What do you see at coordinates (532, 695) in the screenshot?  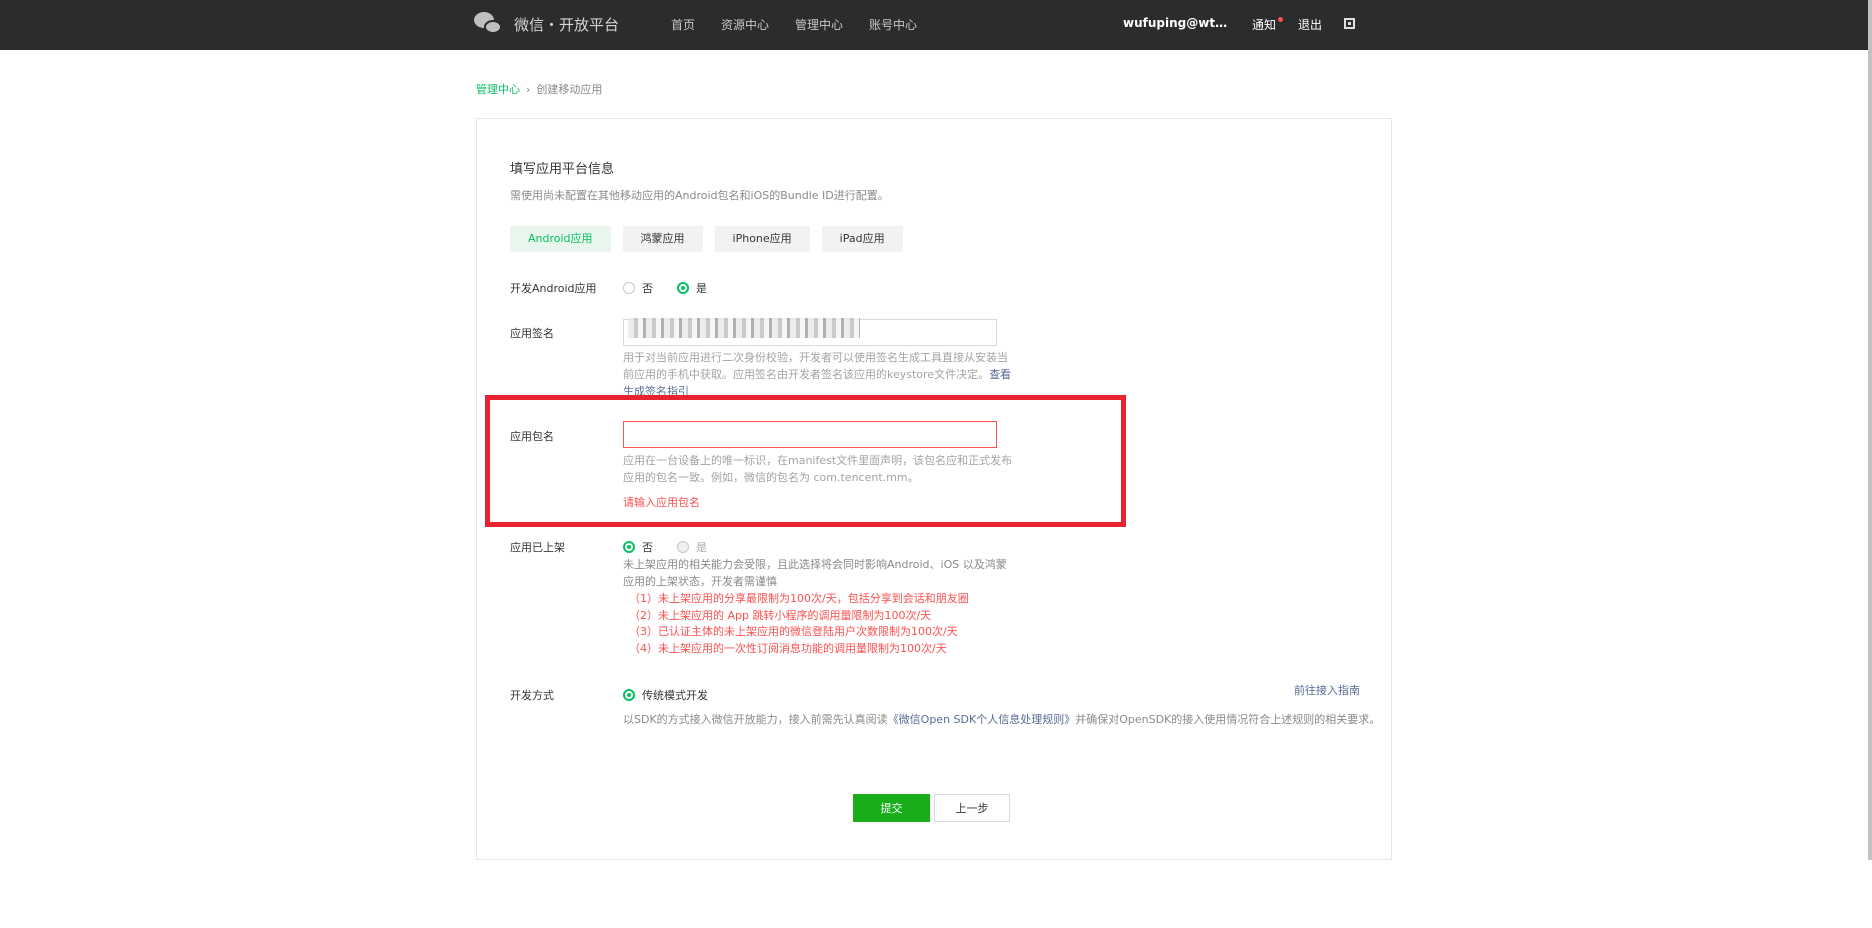 I see `dev-mode-label: 开发方式` at bounding box center [532, 695].